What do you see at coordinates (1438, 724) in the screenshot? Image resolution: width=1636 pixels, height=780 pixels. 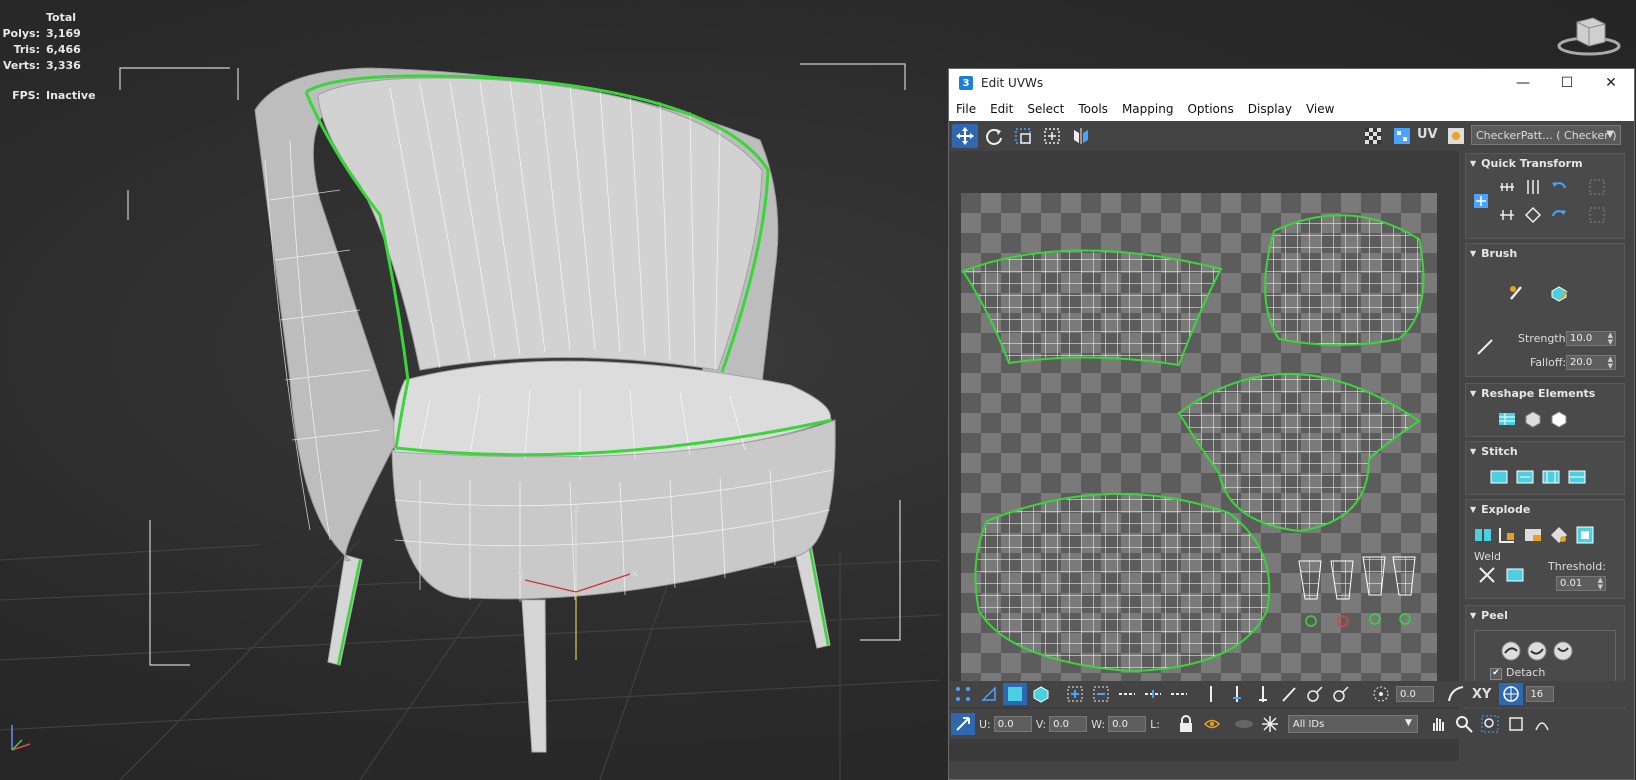 I see `pan-hand-icon` at bounding box center [1438, 724].